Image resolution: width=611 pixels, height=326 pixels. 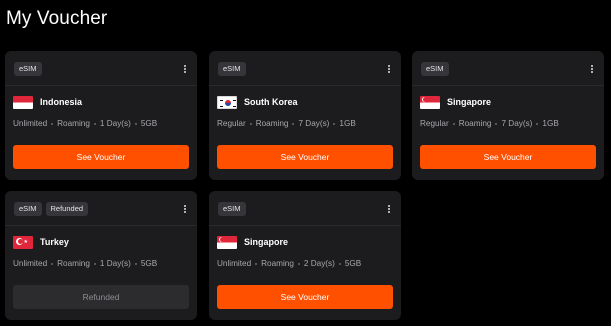 I want to click on country-row: ★ Turkey, so click(x=101, y=242).